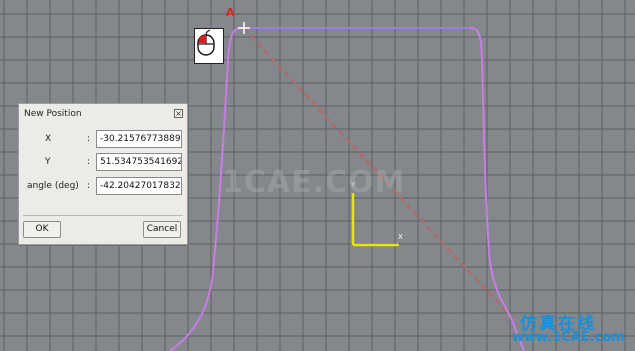 This screenshot has height=351, width=635. I want to click on watermark-text: 1CAE.COM, so click(314, 182).